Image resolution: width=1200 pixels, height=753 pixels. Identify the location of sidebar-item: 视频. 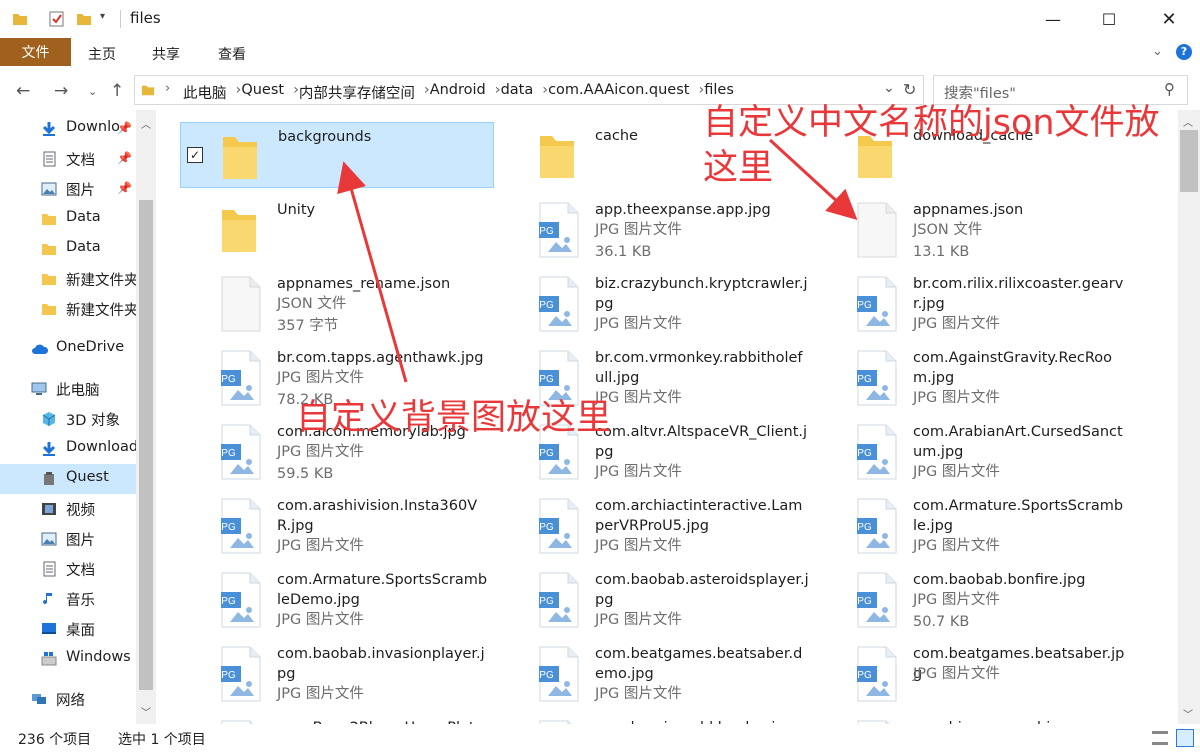
(68, 509).